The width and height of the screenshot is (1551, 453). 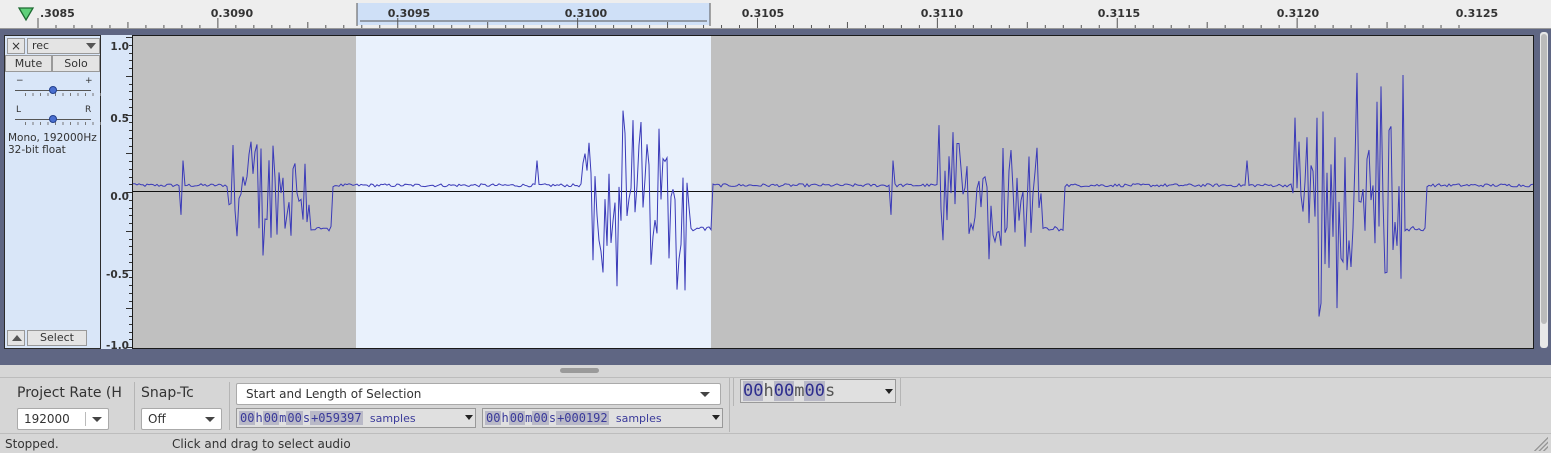 I want to click on status-hint: Click and drag to select audio, so click(x=261, y=444).